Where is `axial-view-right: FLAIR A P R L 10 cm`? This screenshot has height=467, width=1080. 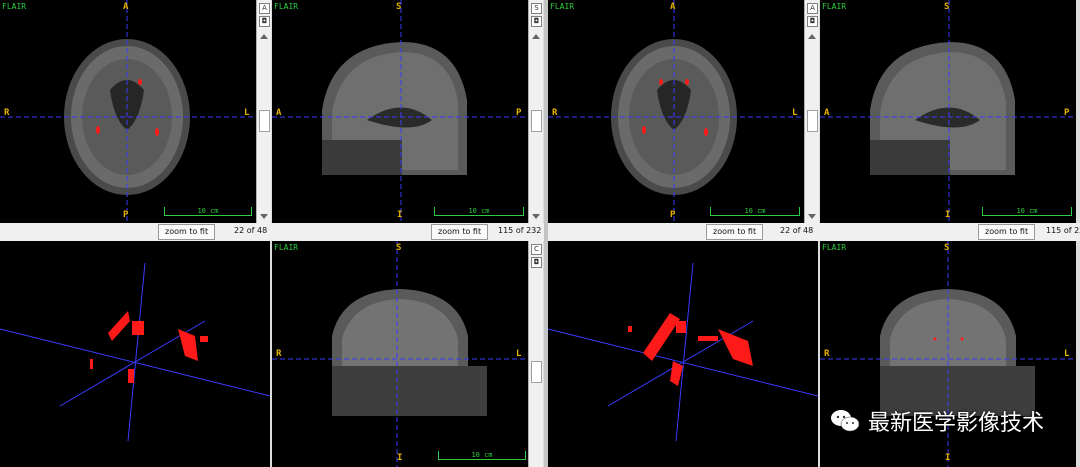 axial-view-right: FLAIR A P R L 10 cm is located at coordinates (676, 111).